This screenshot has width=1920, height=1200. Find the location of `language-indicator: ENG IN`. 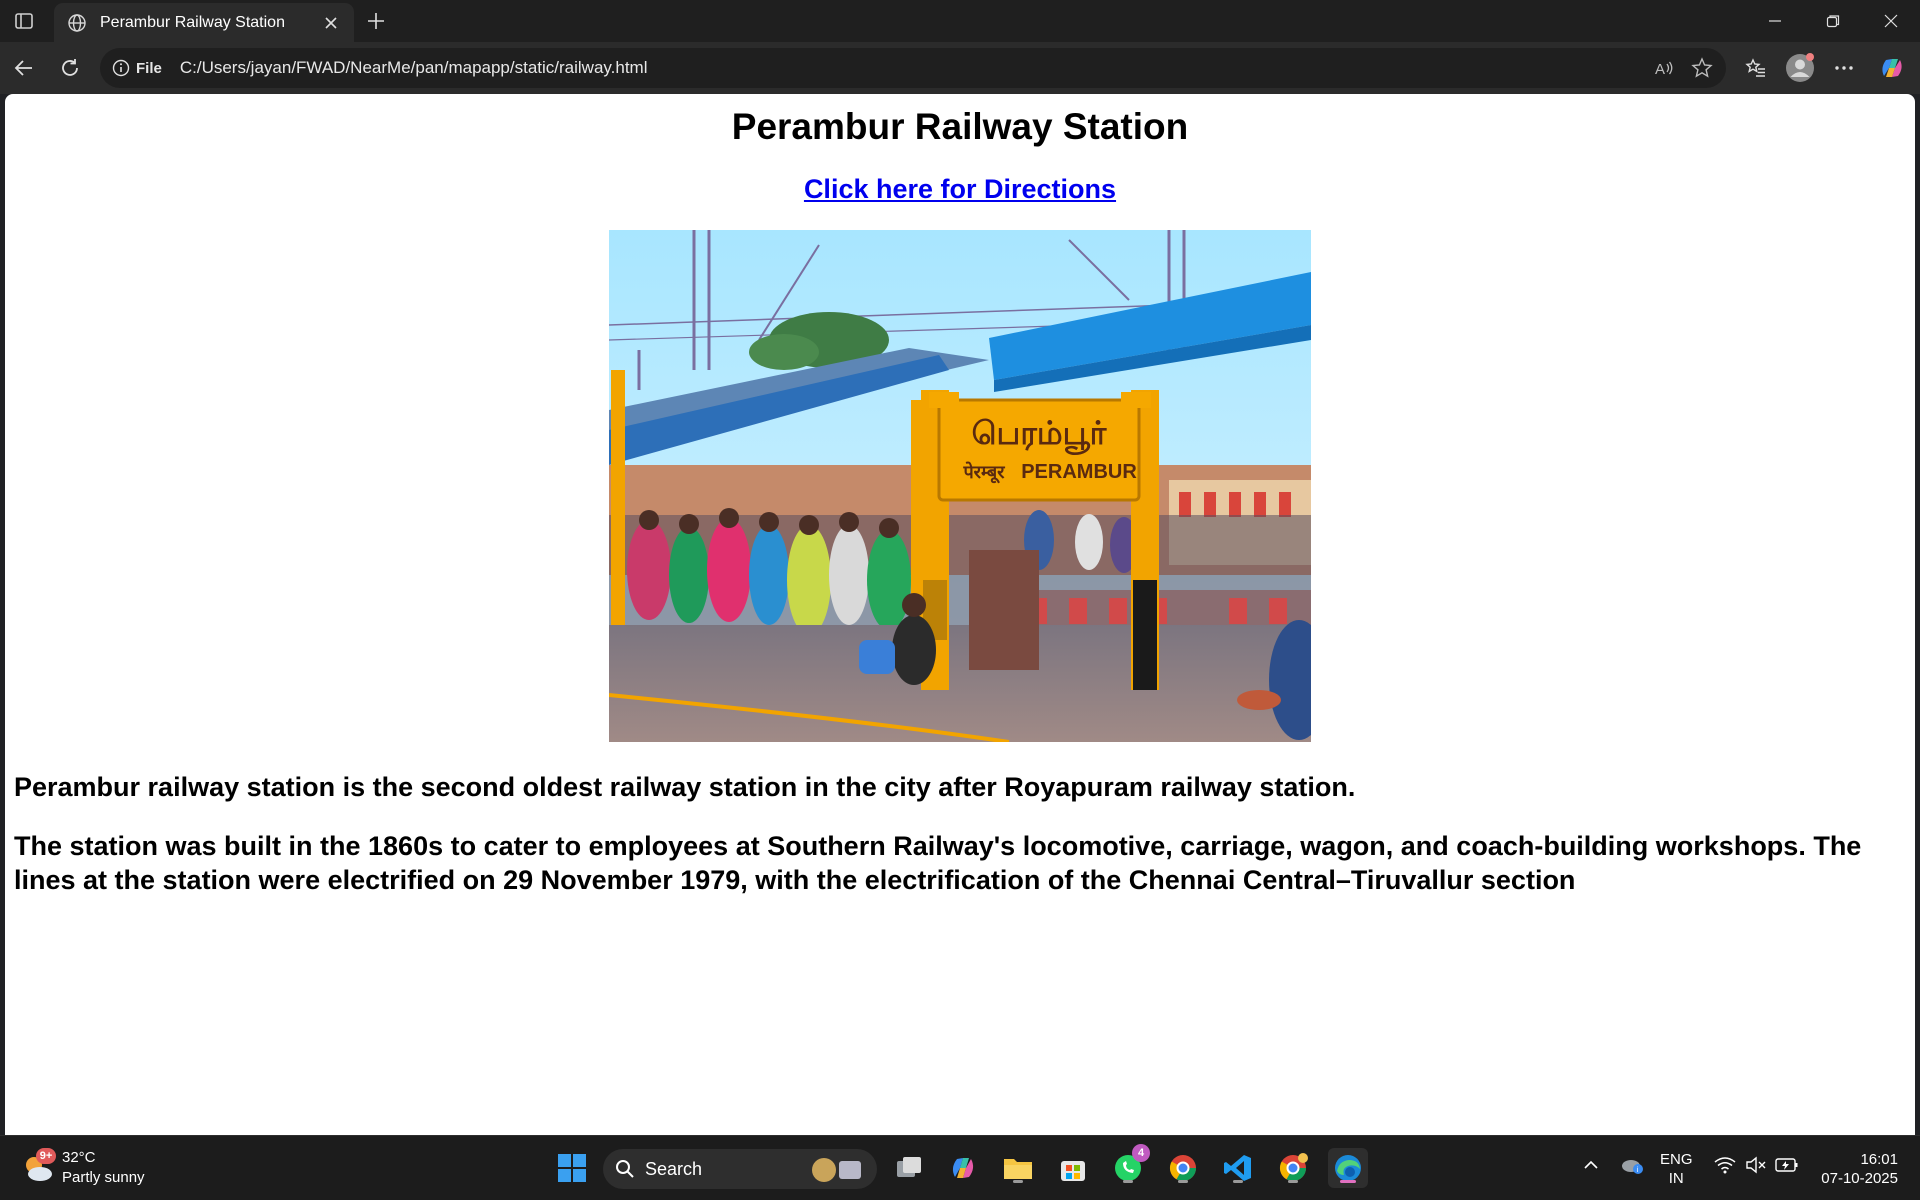

language-indicator: ENG IN is located at coordinates (1676, 1169).